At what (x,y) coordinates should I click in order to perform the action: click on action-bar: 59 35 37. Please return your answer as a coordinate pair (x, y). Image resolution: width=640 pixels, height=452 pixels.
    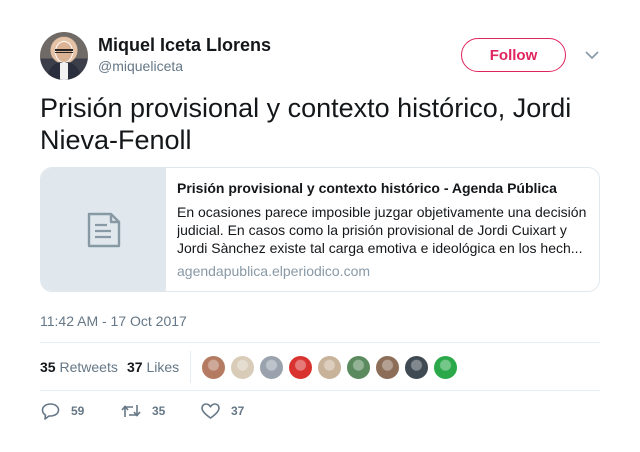
    Looking at the image, I should click on (320, 412).